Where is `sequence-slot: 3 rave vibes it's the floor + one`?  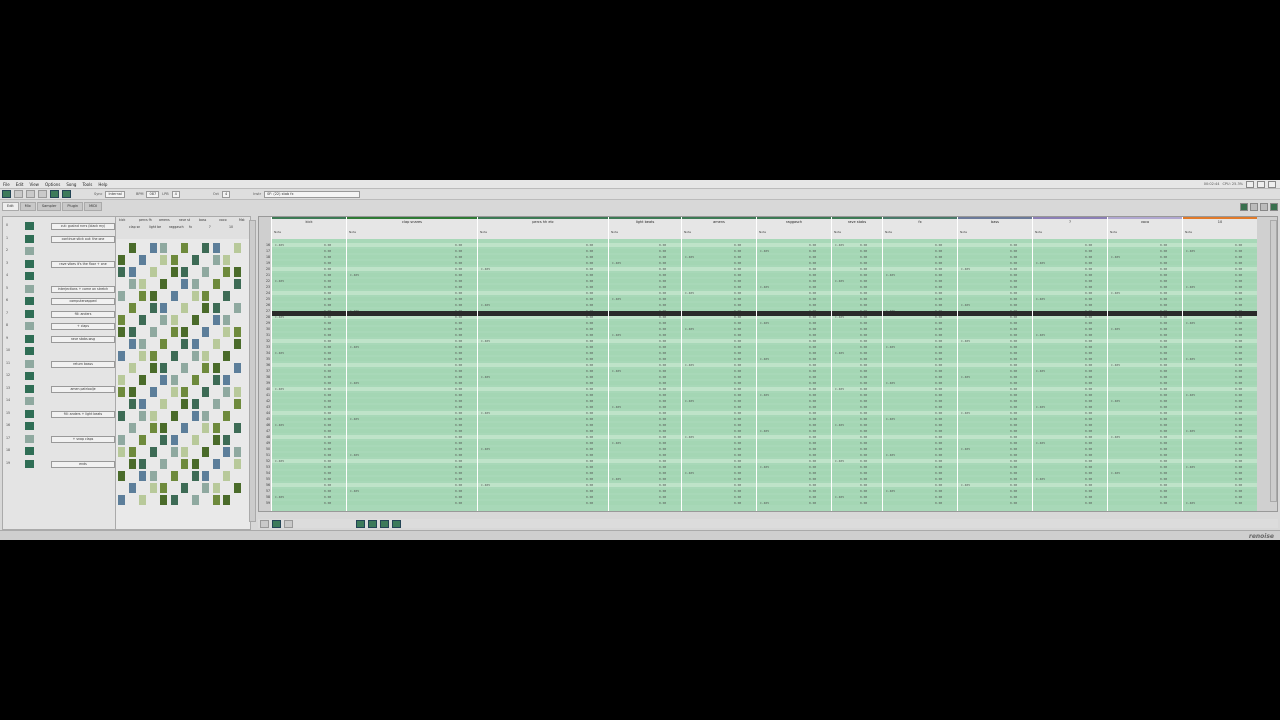
sequence-slot: 3 rave vibes it's the floor + one is located at coordinates (59, 264).